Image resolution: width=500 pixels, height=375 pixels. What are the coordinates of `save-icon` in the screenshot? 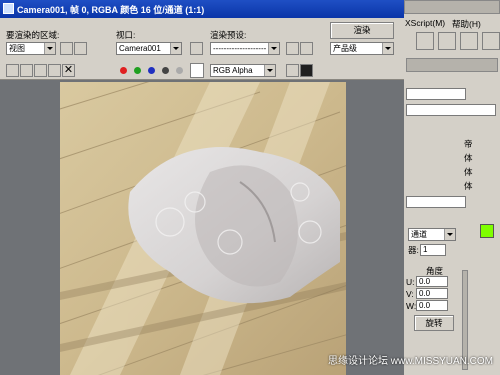 It's located at (12, 70).